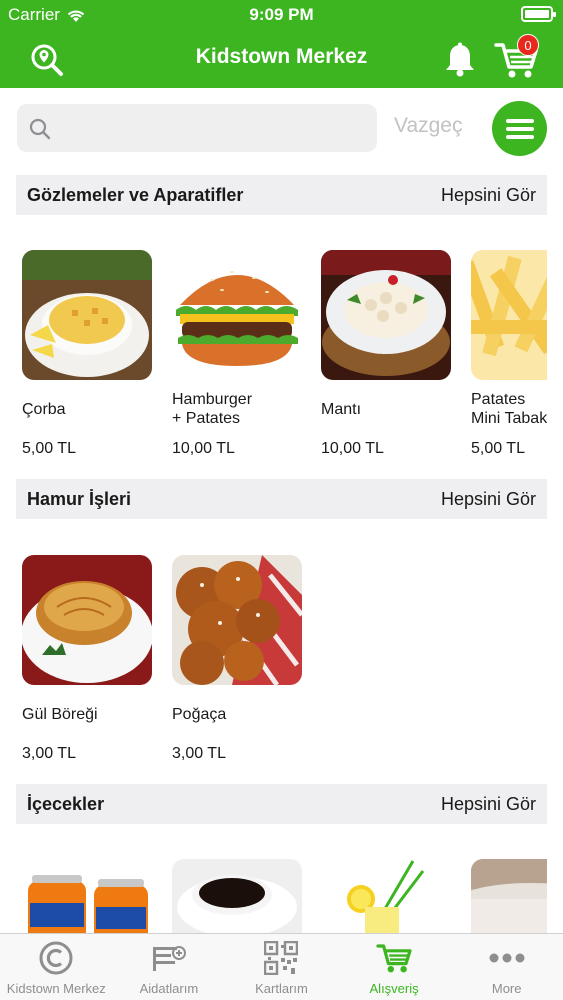 The image size is (563, 1000). I want to click on pogaca-photo, so click(237, 620).